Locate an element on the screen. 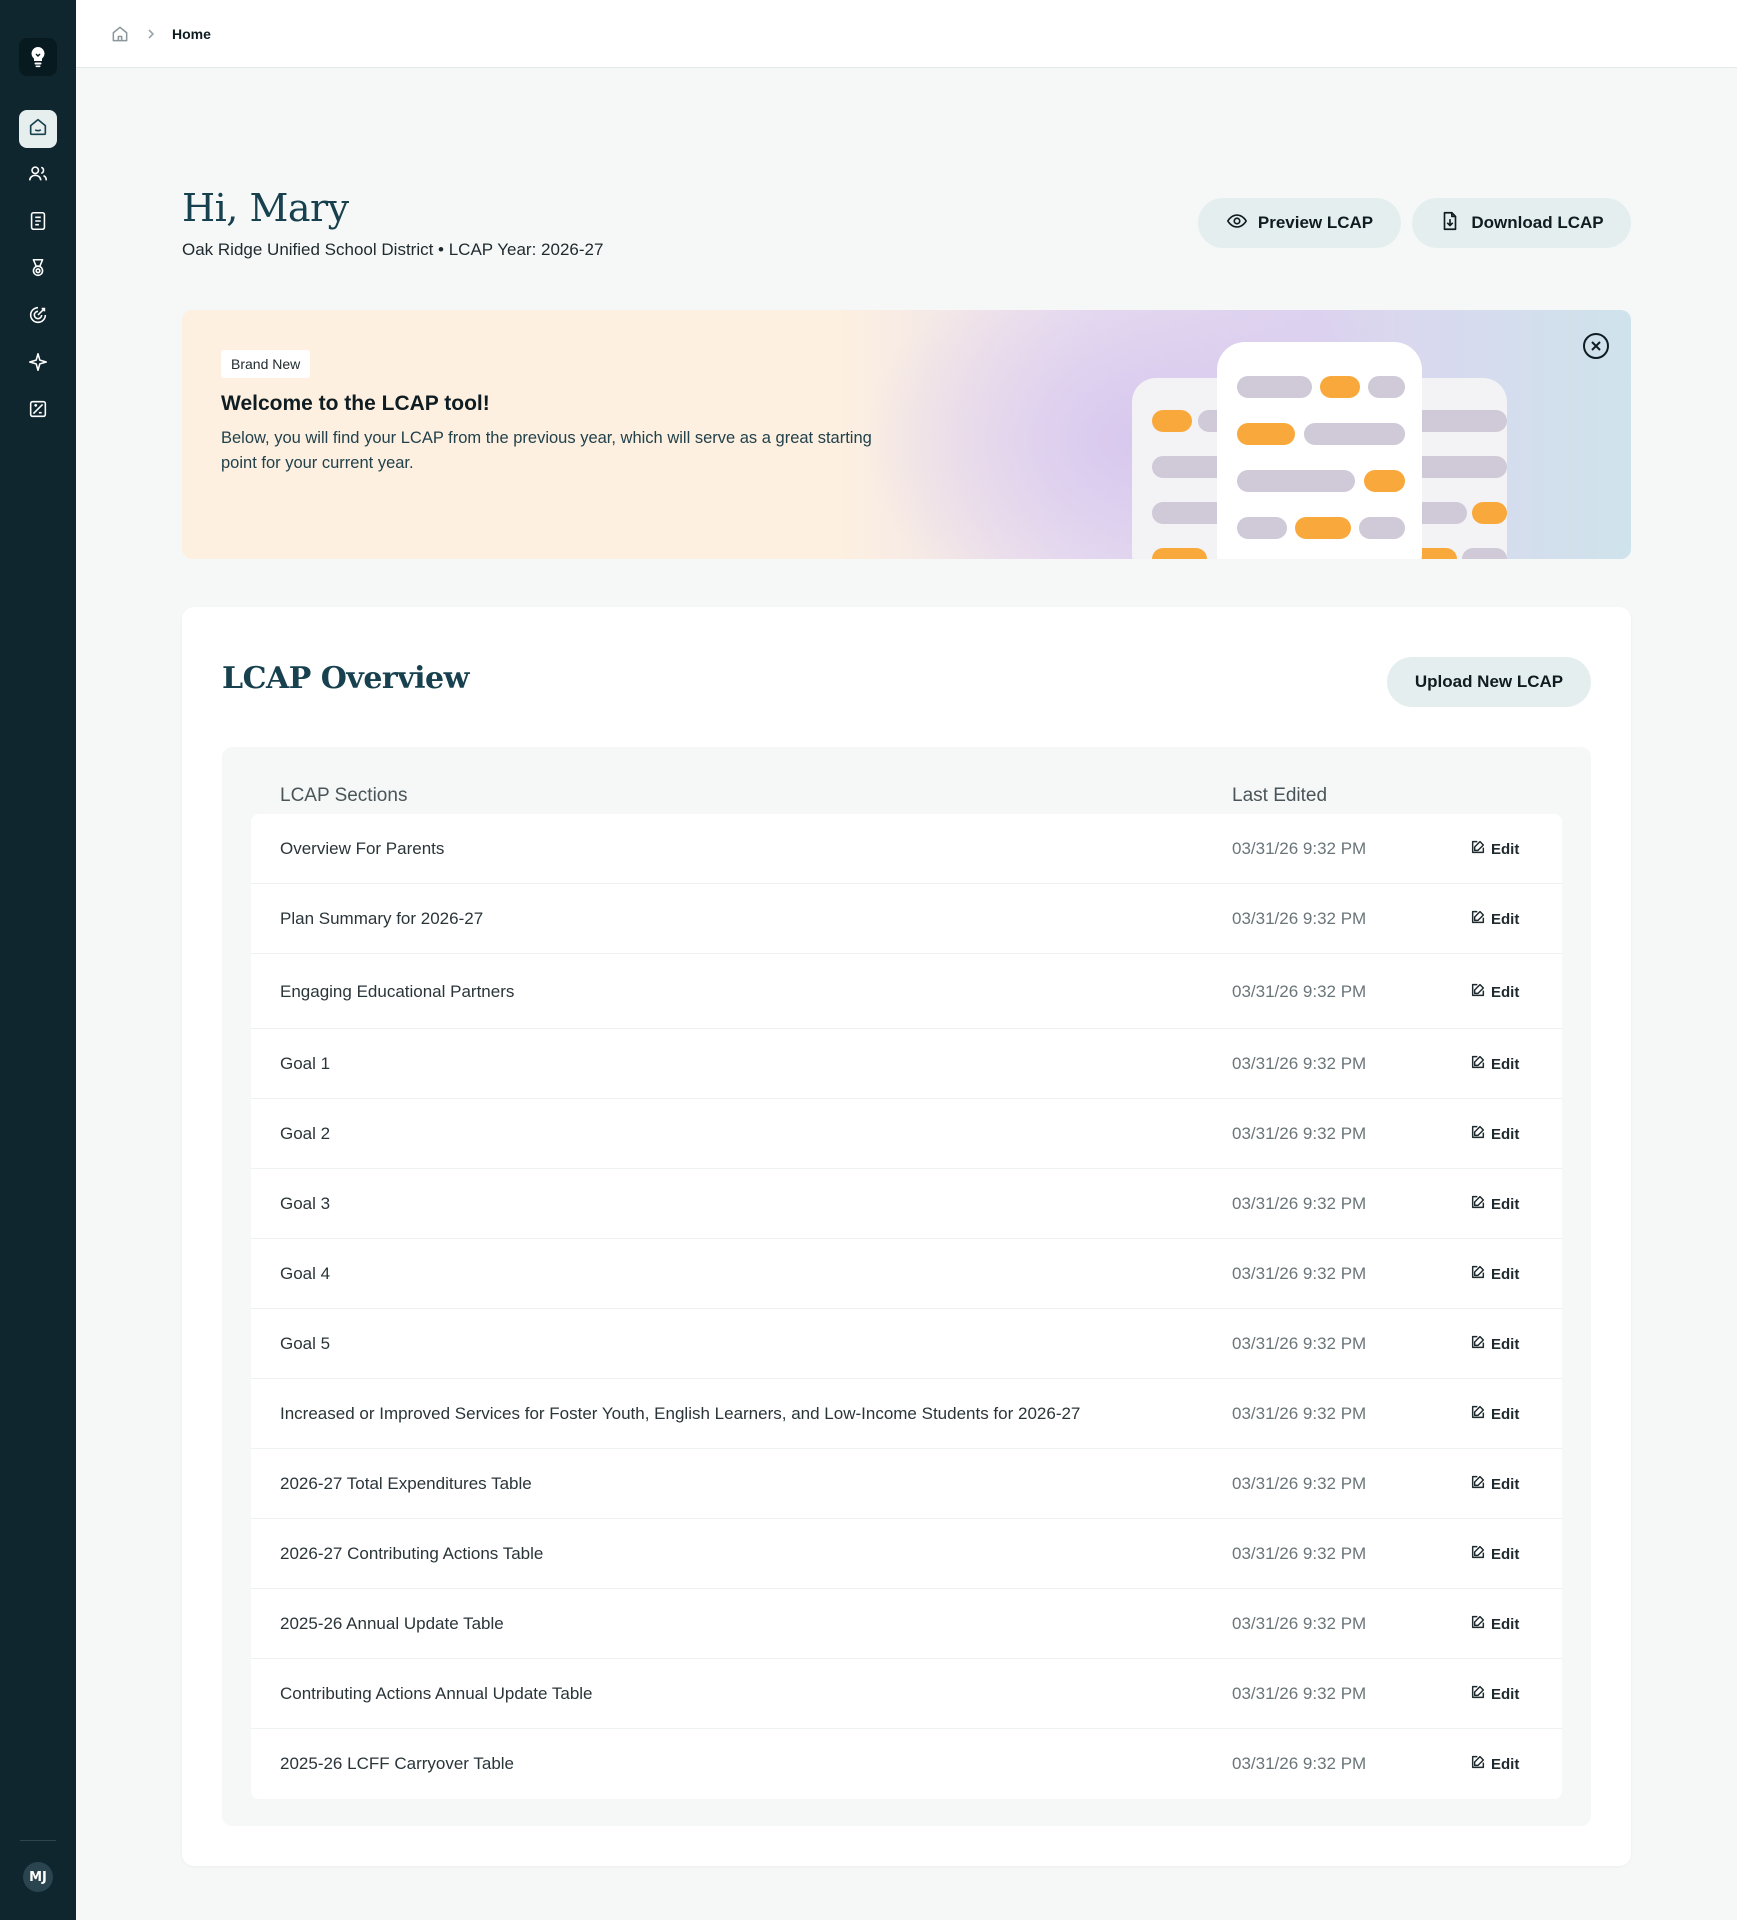 This screenshot has height=1920, width=1737. sidebar-item-home is located at coordinates (38, 129).